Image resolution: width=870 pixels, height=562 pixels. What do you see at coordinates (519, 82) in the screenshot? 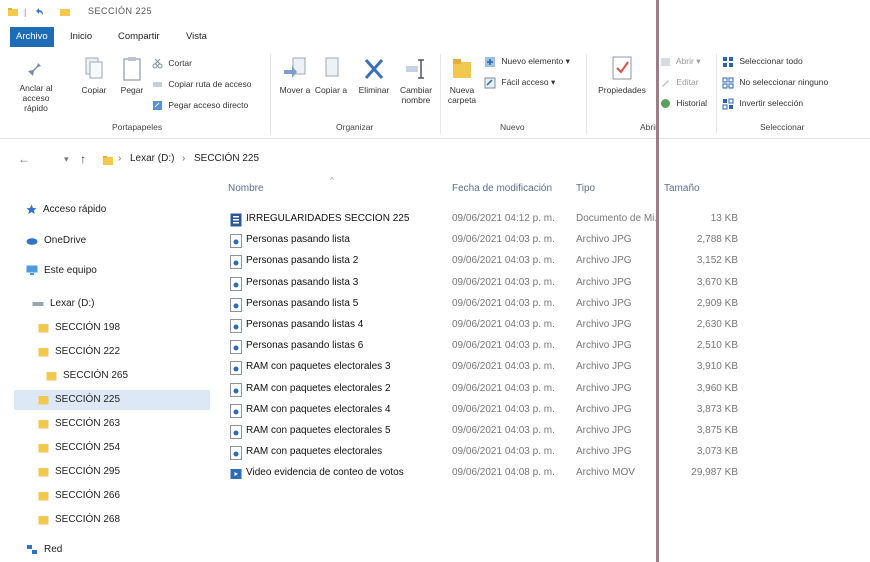
I see `easy-access-button: Fácil acceso ▾` at bounding box center [519, 82].